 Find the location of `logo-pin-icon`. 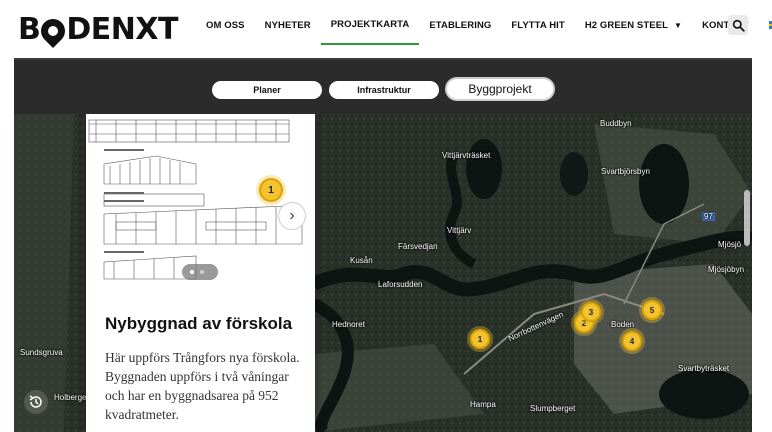

logo-pin-icon is located at coordinates (53, 31).